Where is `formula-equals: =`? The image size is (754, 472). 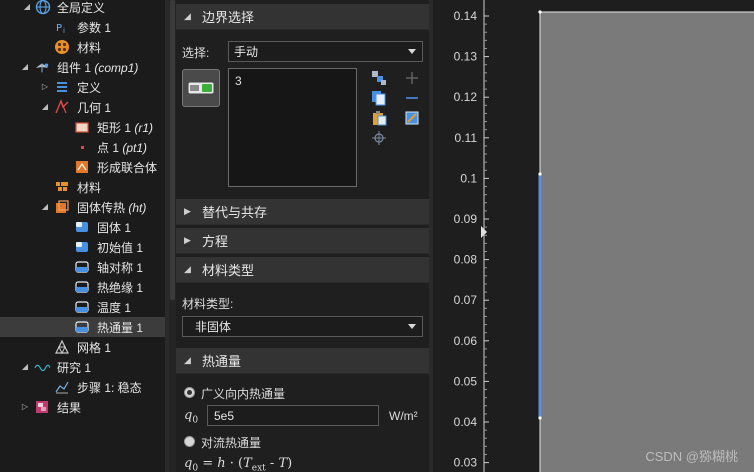 formula-equals: = is located at coordinates (208, 463).